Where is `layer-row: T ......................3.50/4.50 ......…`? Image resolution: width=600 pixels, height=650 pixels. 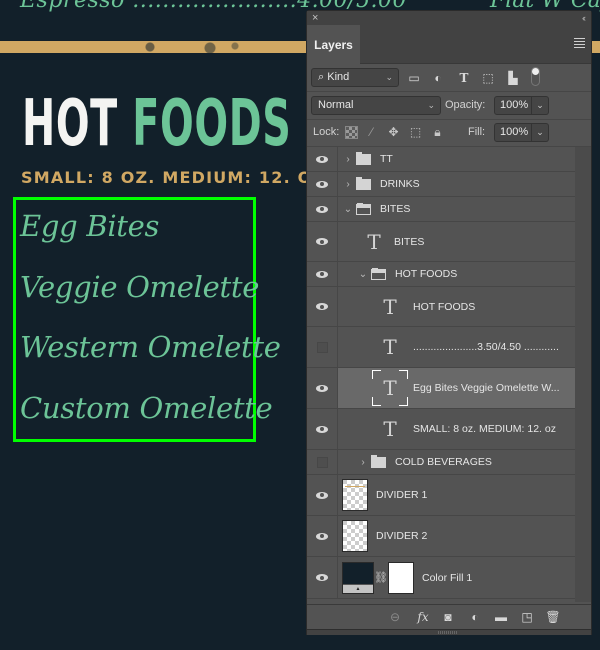
layer-row: T ......................3.50/4.50 ......… is located at coordinates (441, 347).